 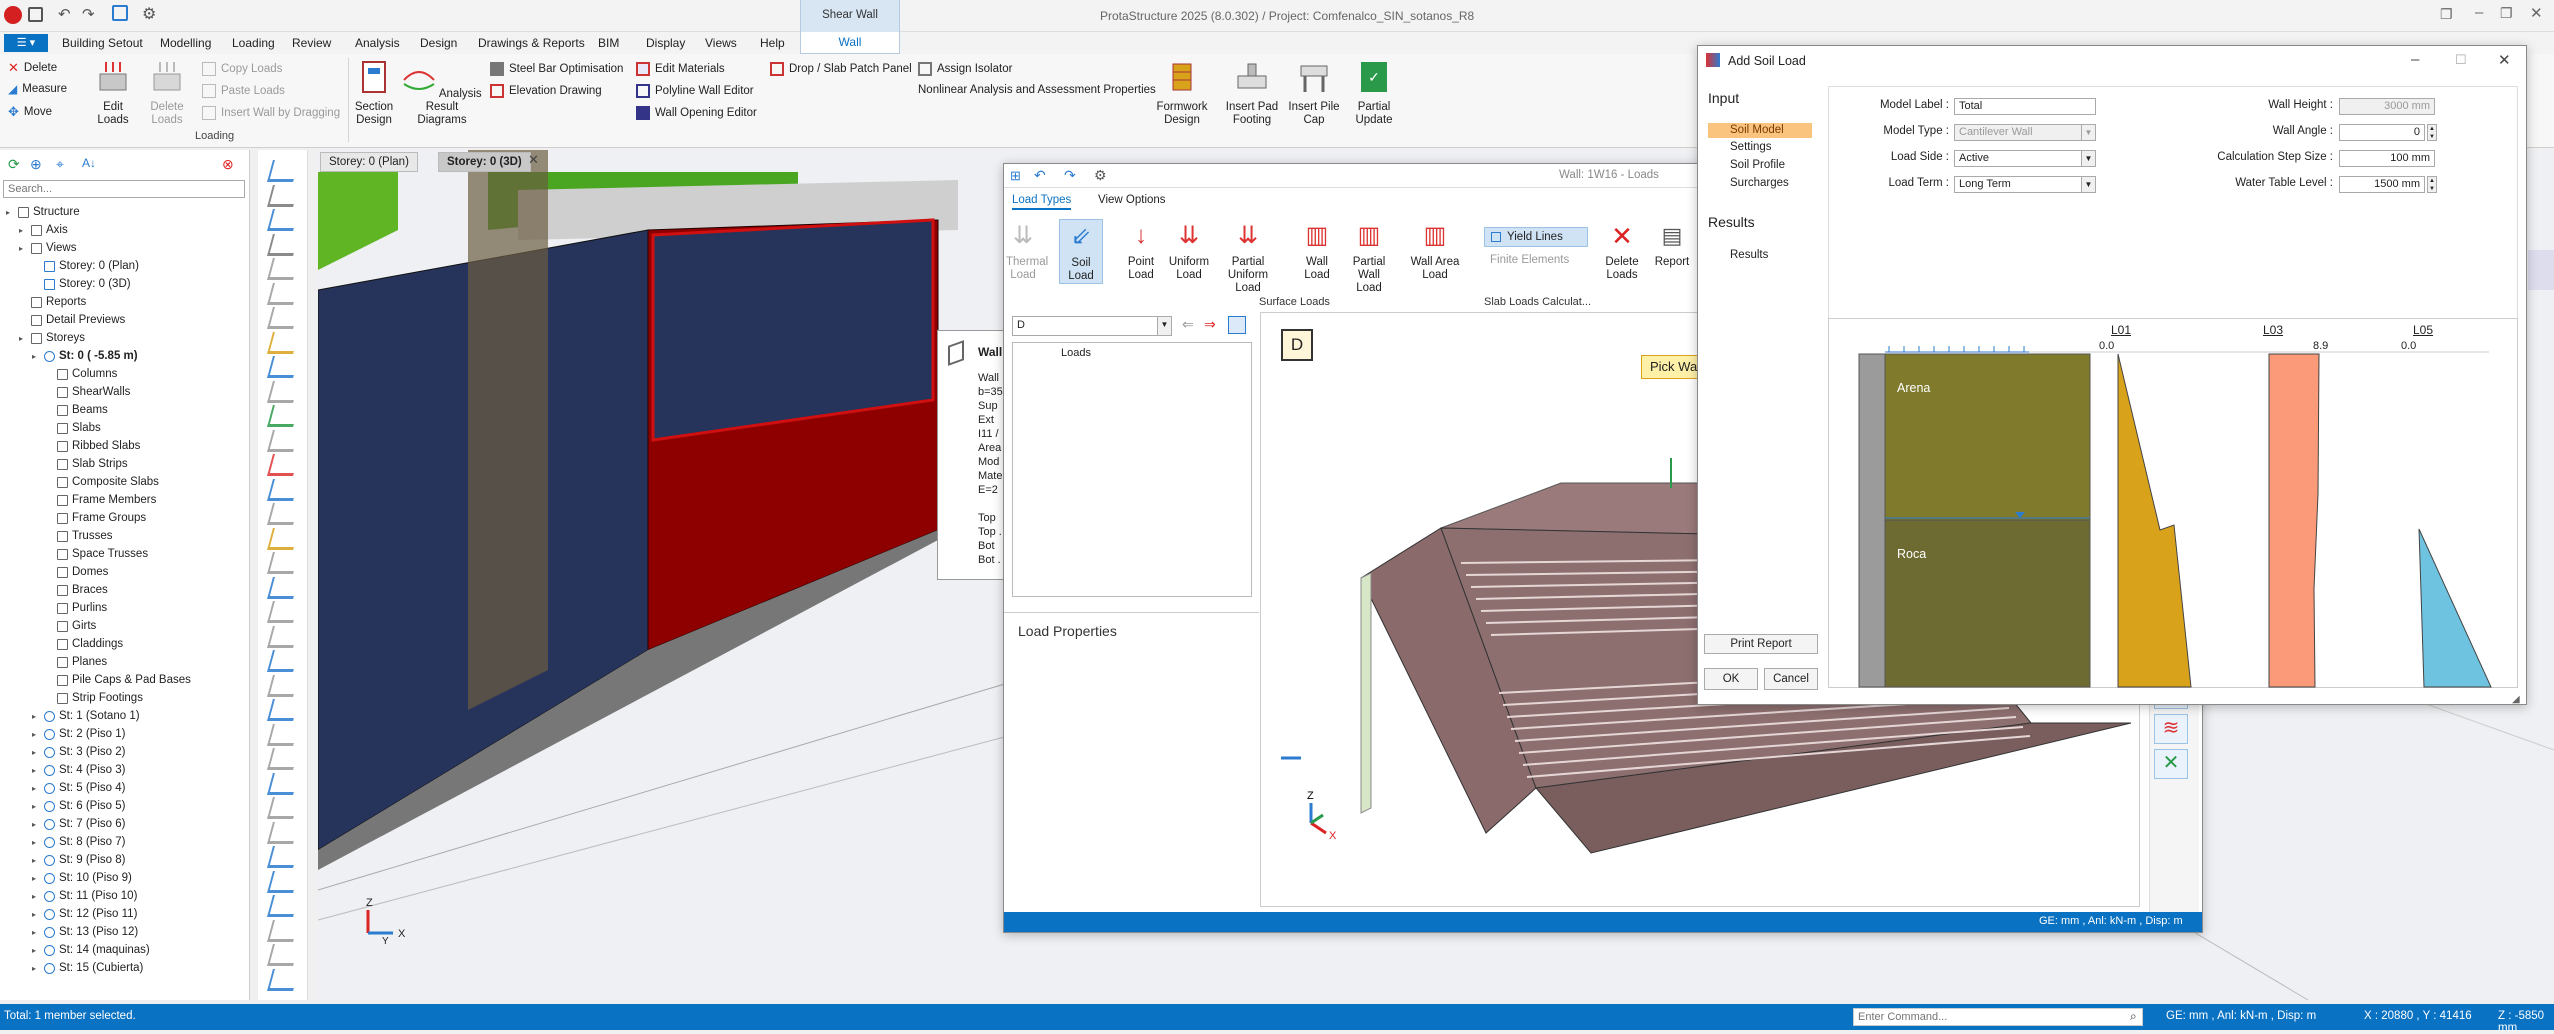 I want to click on tree-item: Domes, so click(x=76, y=572).